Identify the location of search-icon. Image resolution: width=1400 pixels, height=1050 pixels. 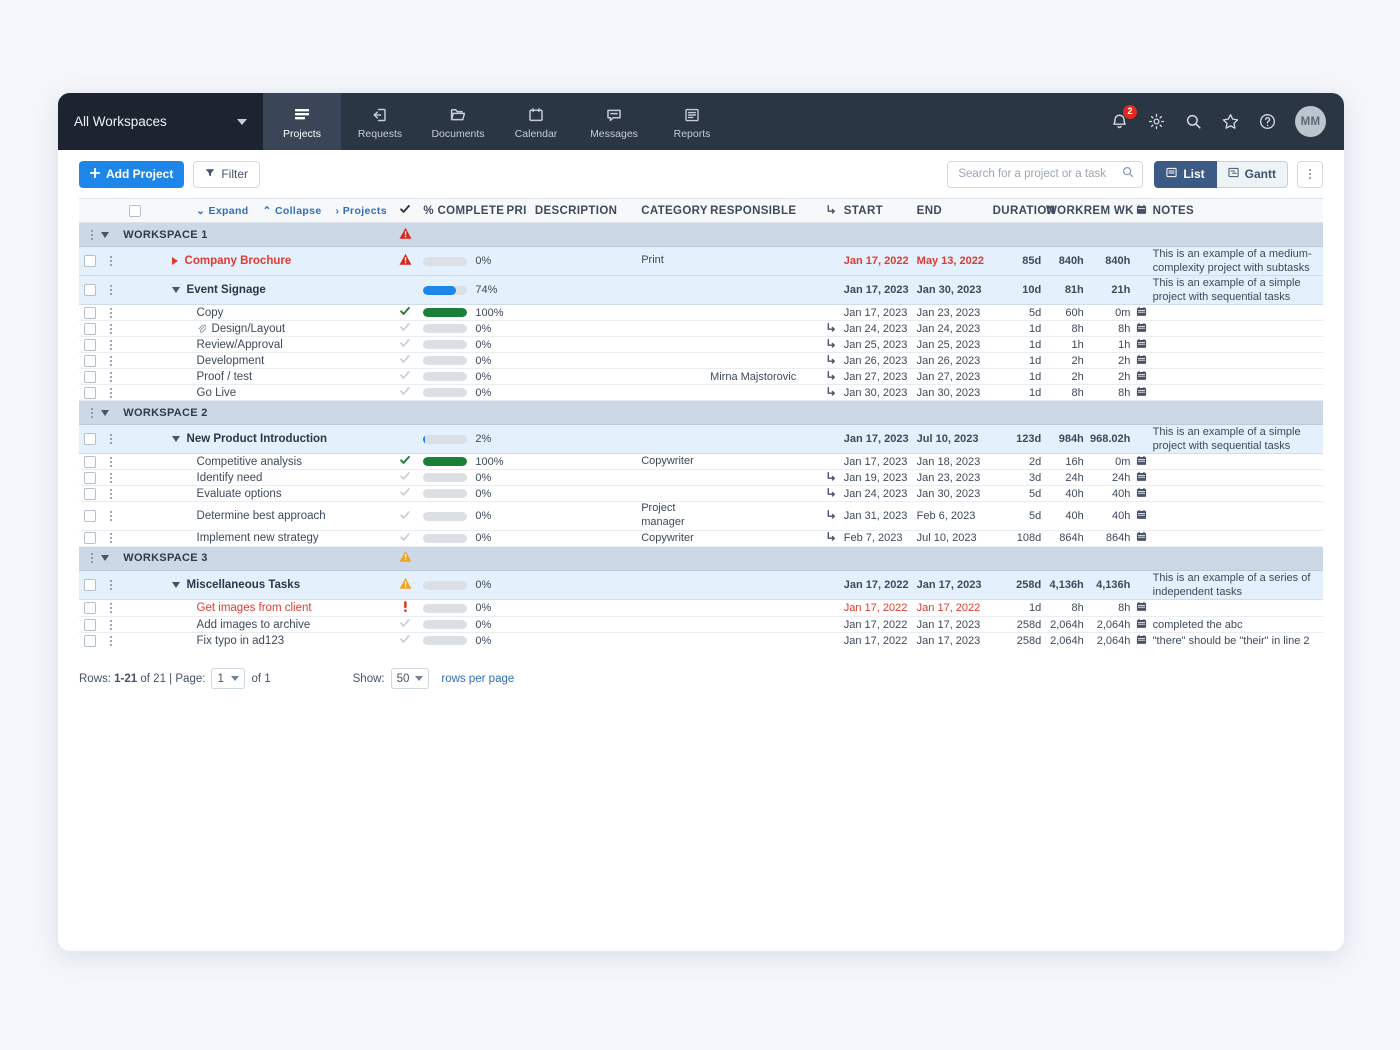
(1128, 174).